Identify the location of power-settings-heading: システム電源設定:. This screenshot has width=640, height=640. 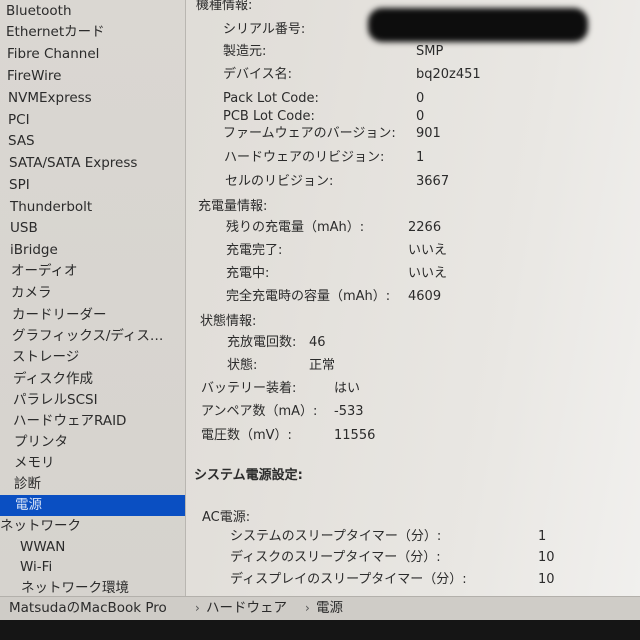
(248, 475).